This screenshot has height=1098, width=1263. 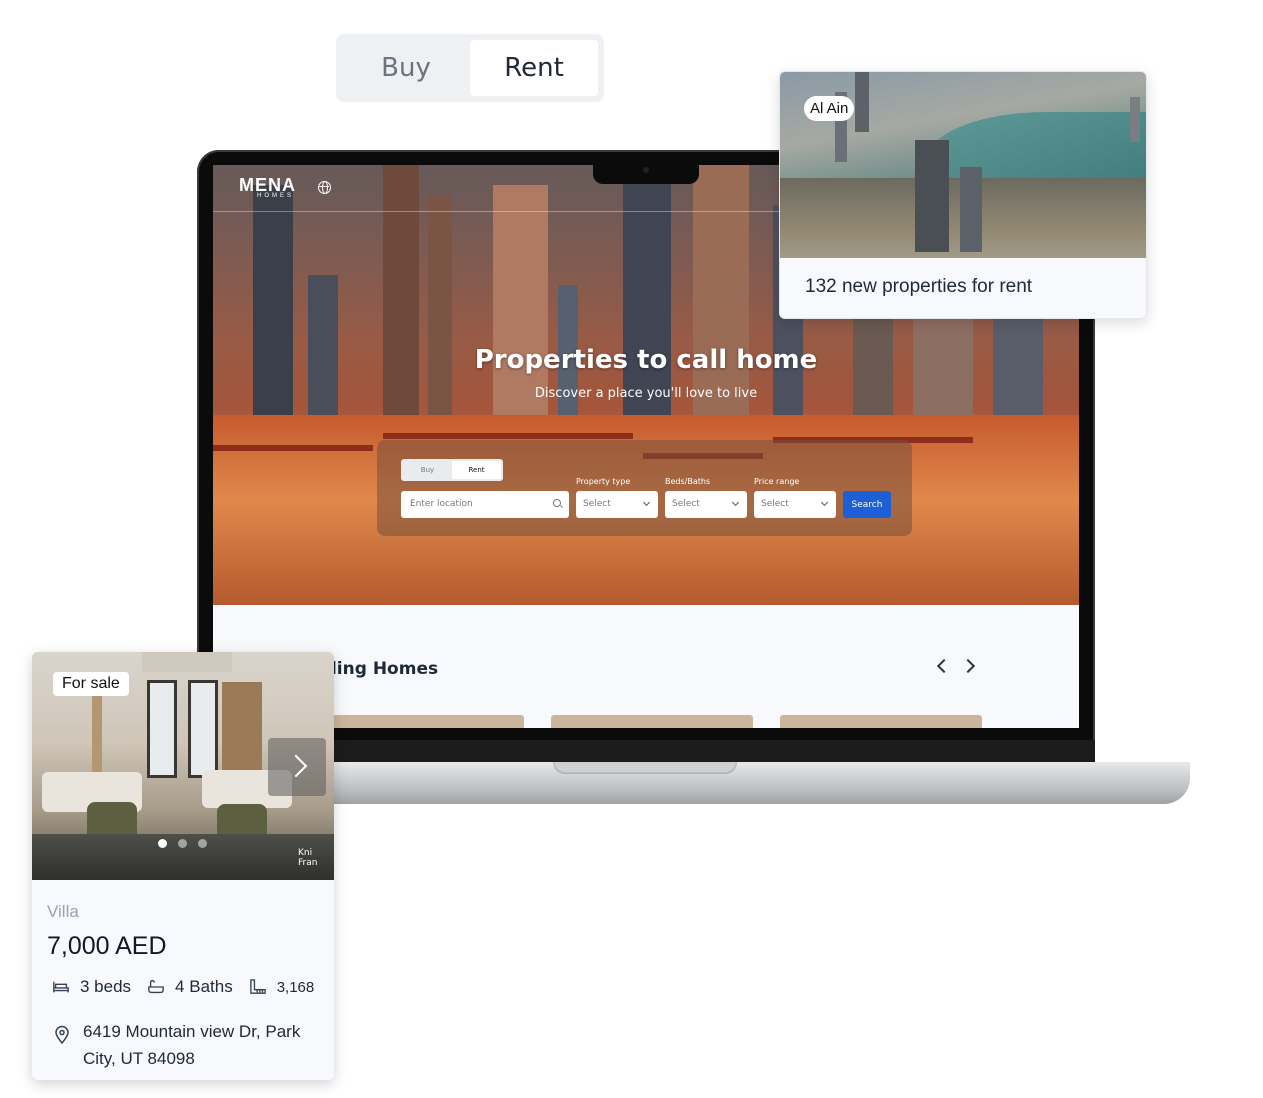 I want to click on property-price: 7,000 AED, so click(x=107, y=946).